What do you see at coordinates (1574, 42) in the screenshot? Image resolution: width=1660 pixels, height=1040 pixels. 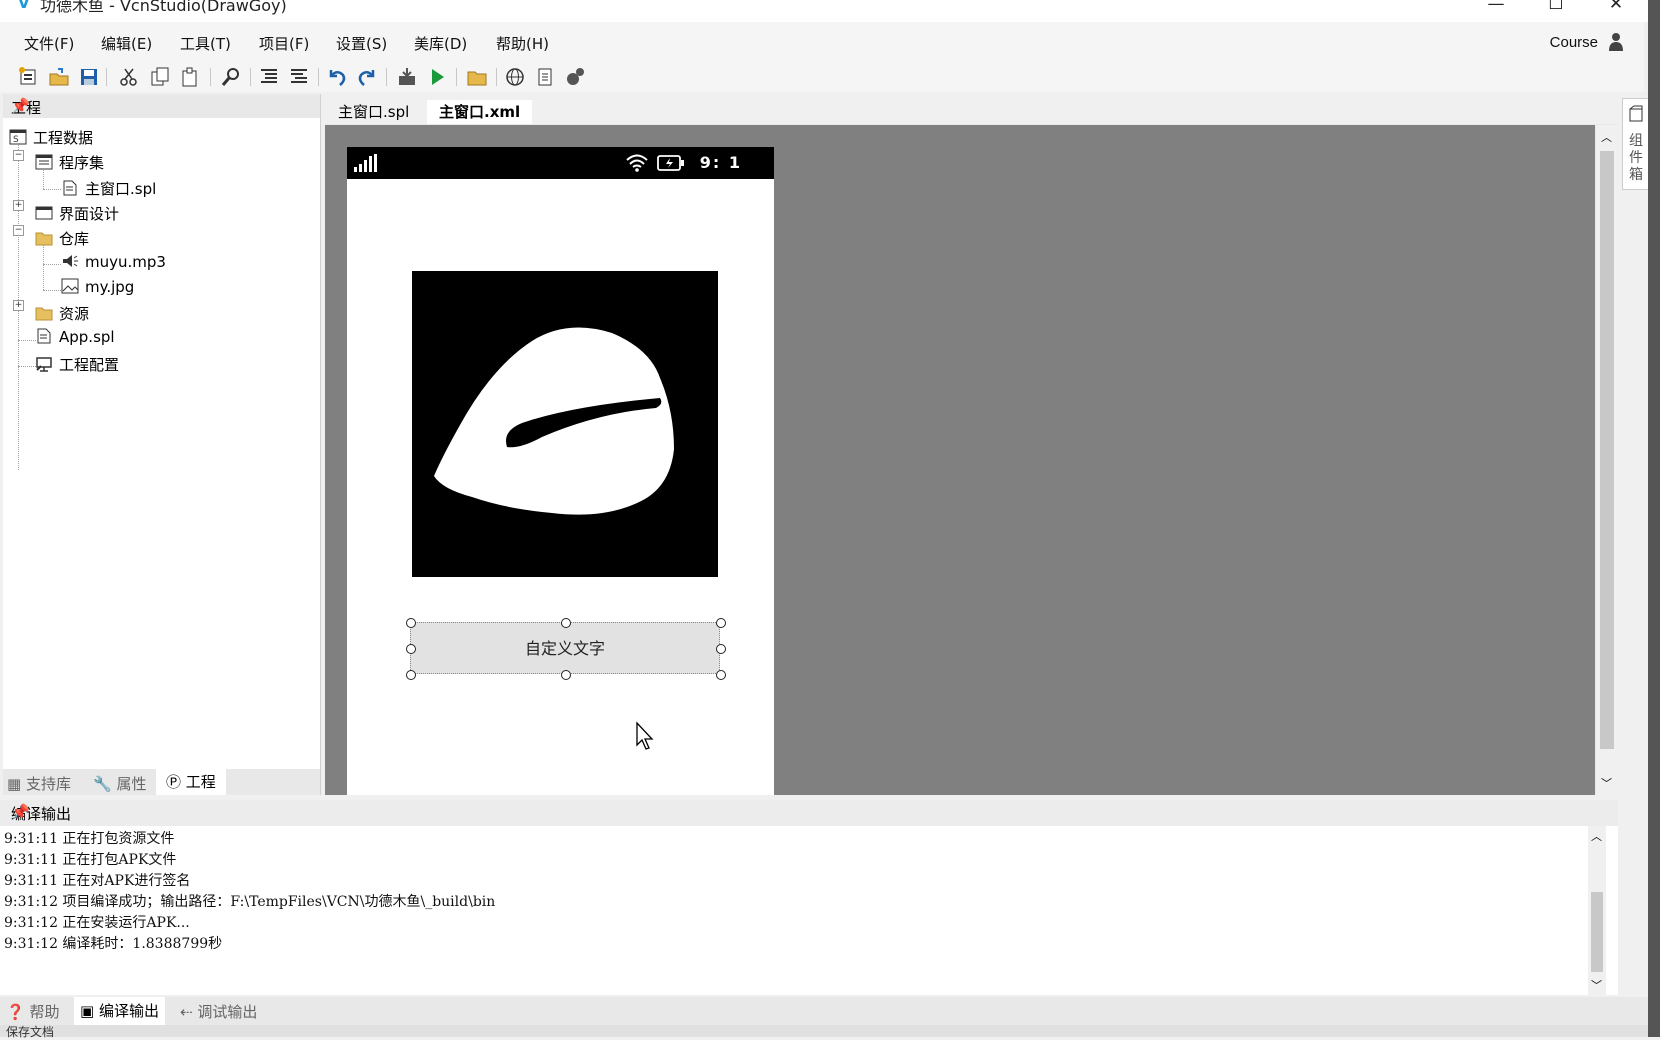 I see `user-name: Course` at bounding box center [1574, 42].